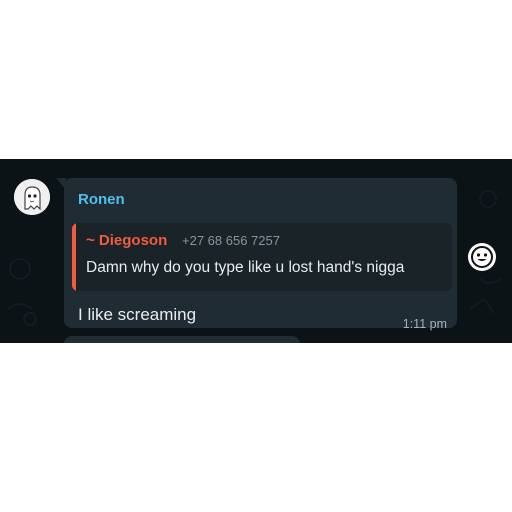 The image size is (512, 512). I want to click on ghost-avatar-icon, so click(32, 197).